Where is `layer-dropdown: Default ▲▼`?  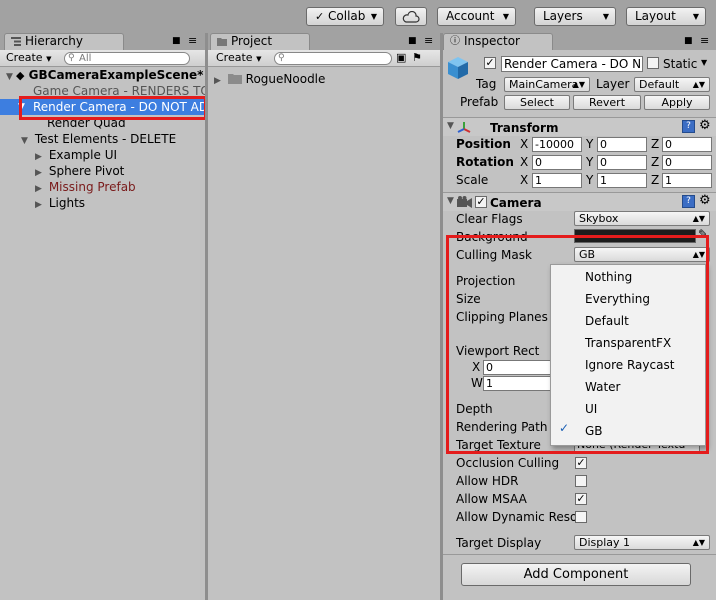 layer-dropdown: Default ▲▼ is located at coordinates (672, 84).